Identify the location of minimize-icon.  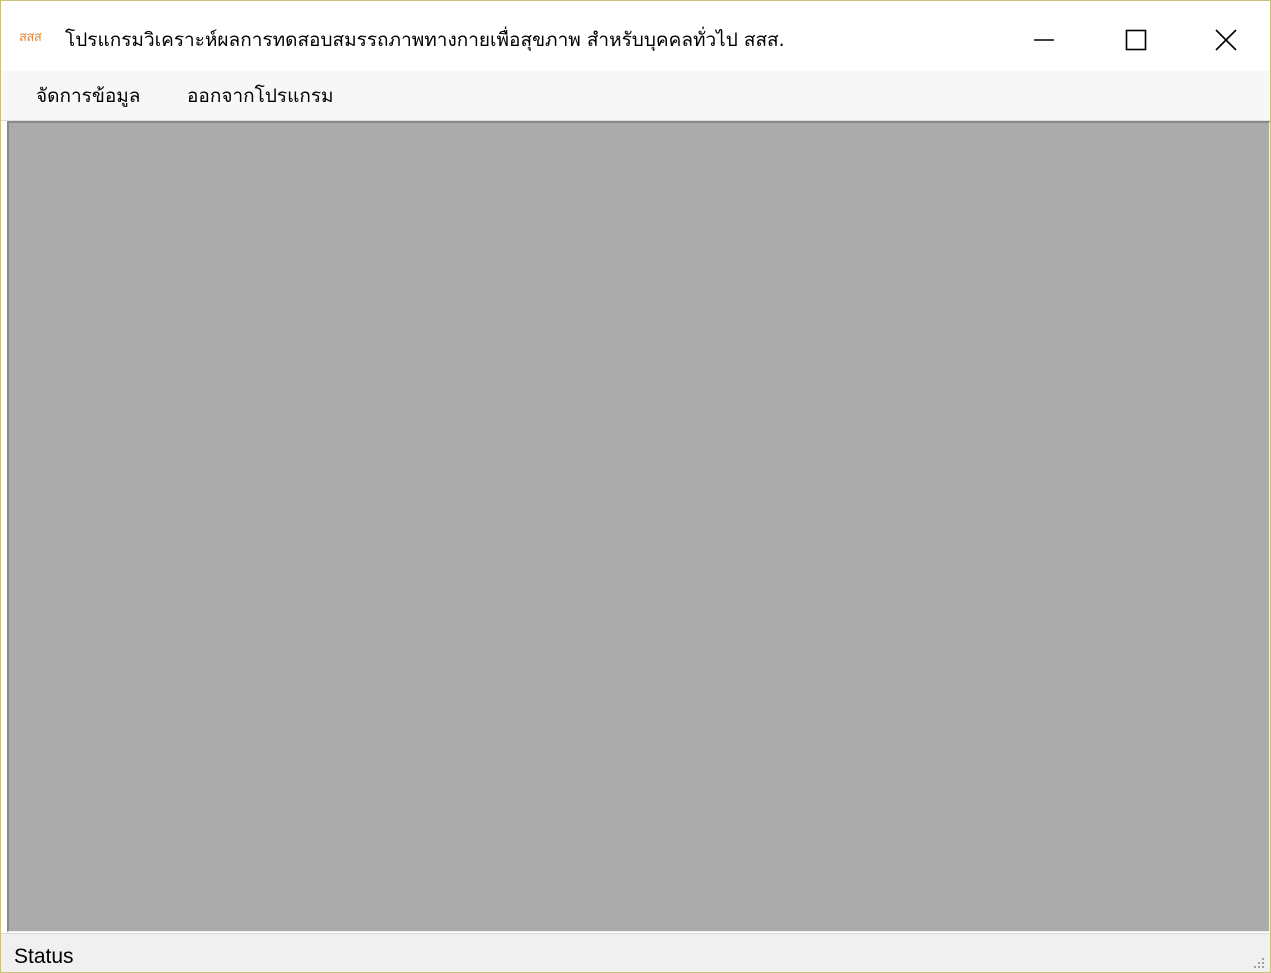
(1044, 40).